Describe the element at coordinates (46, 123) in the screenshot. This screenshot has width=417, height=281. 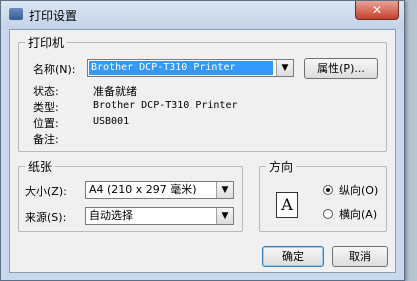
I see `location-label: 位置:` at that location.